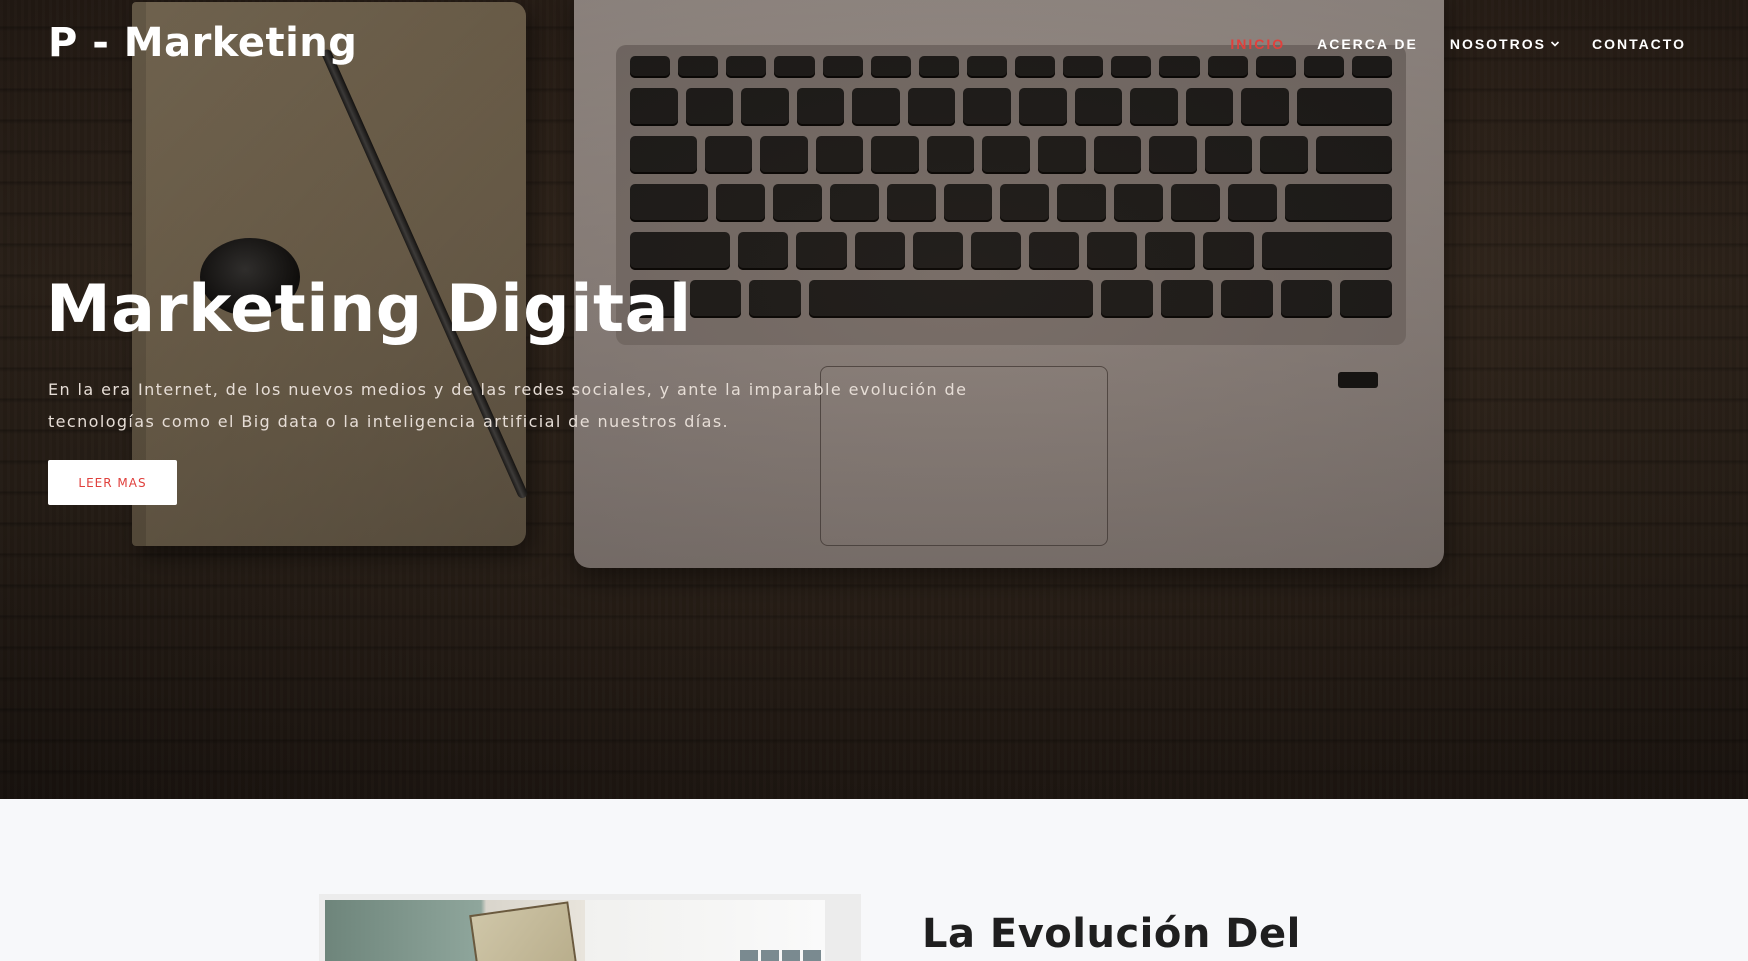 The height and width of the screenshot is (961, 1748). I want to click on nav-item-inicio: INICIO, so click(1257, 44).